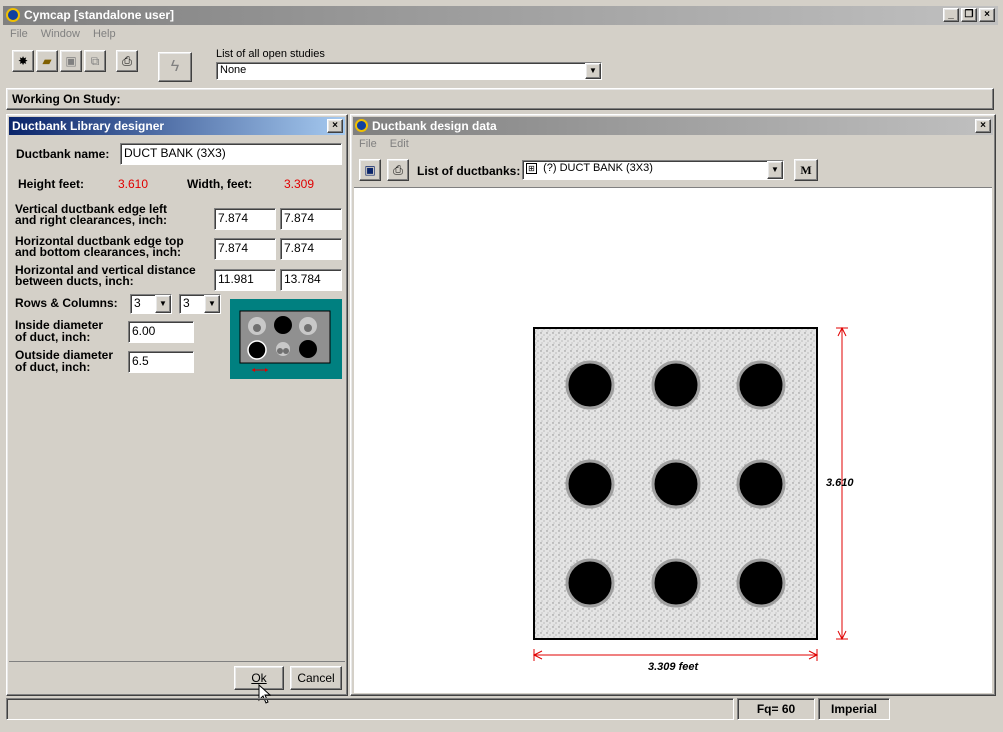  Describe the element at coordinates (840, 483) in the screenshot. I see `height-dimension-label: 3.610` at that location.